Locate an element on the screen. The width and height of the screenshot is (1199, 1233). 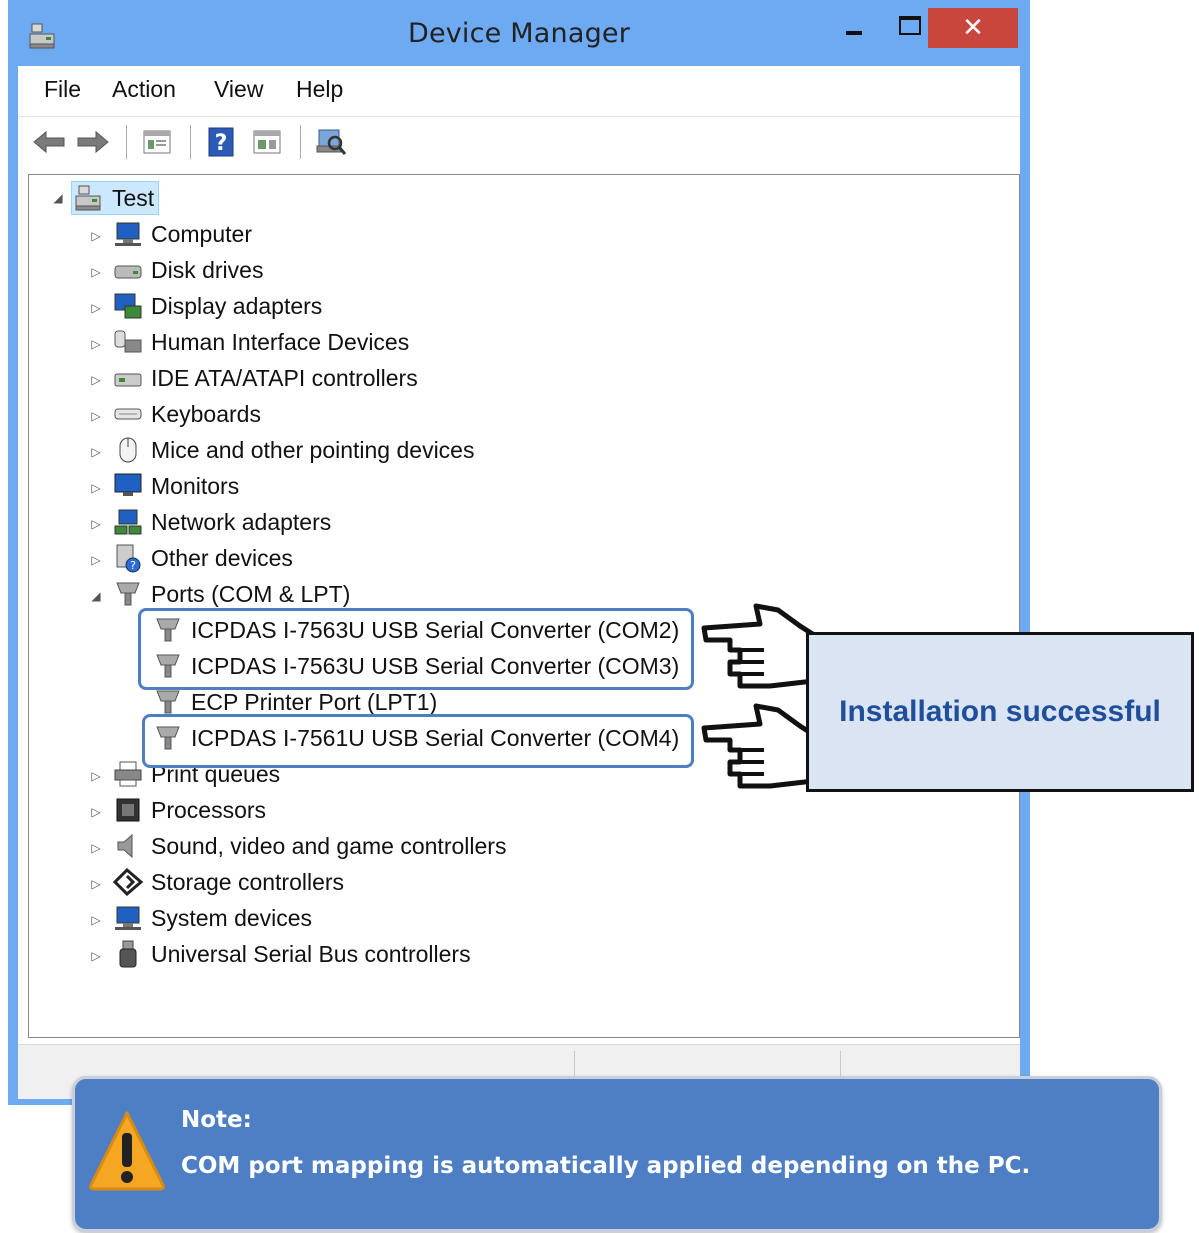
menu-action: Action is located at coordinates (144, 89).